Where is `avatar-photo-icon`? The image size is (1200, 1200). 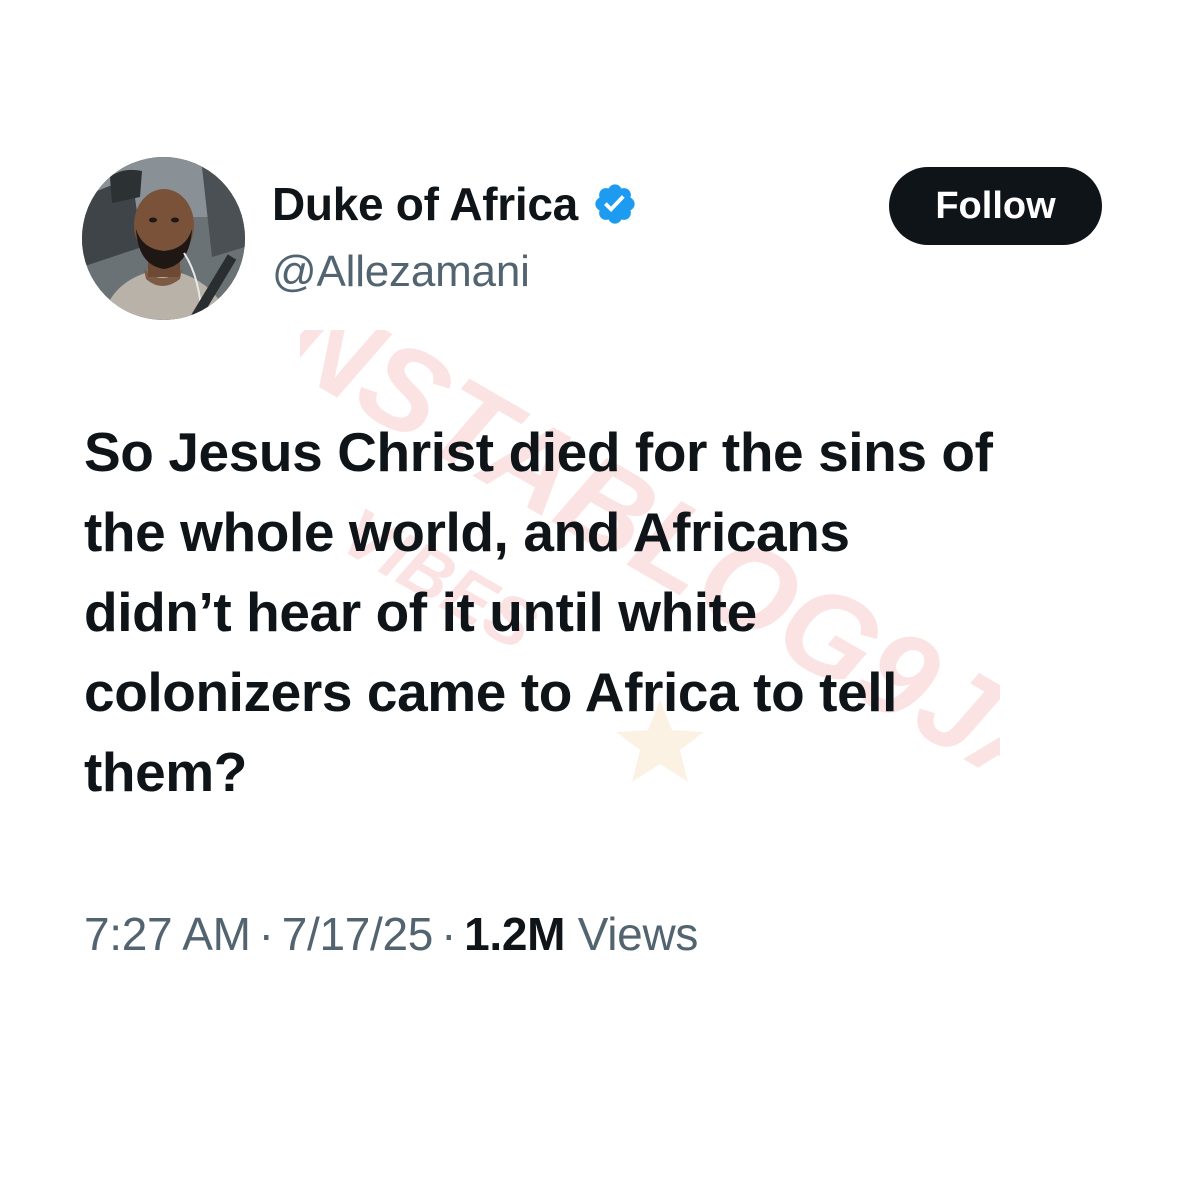 avatar-photo-icon is located at coordinates (163, 238).